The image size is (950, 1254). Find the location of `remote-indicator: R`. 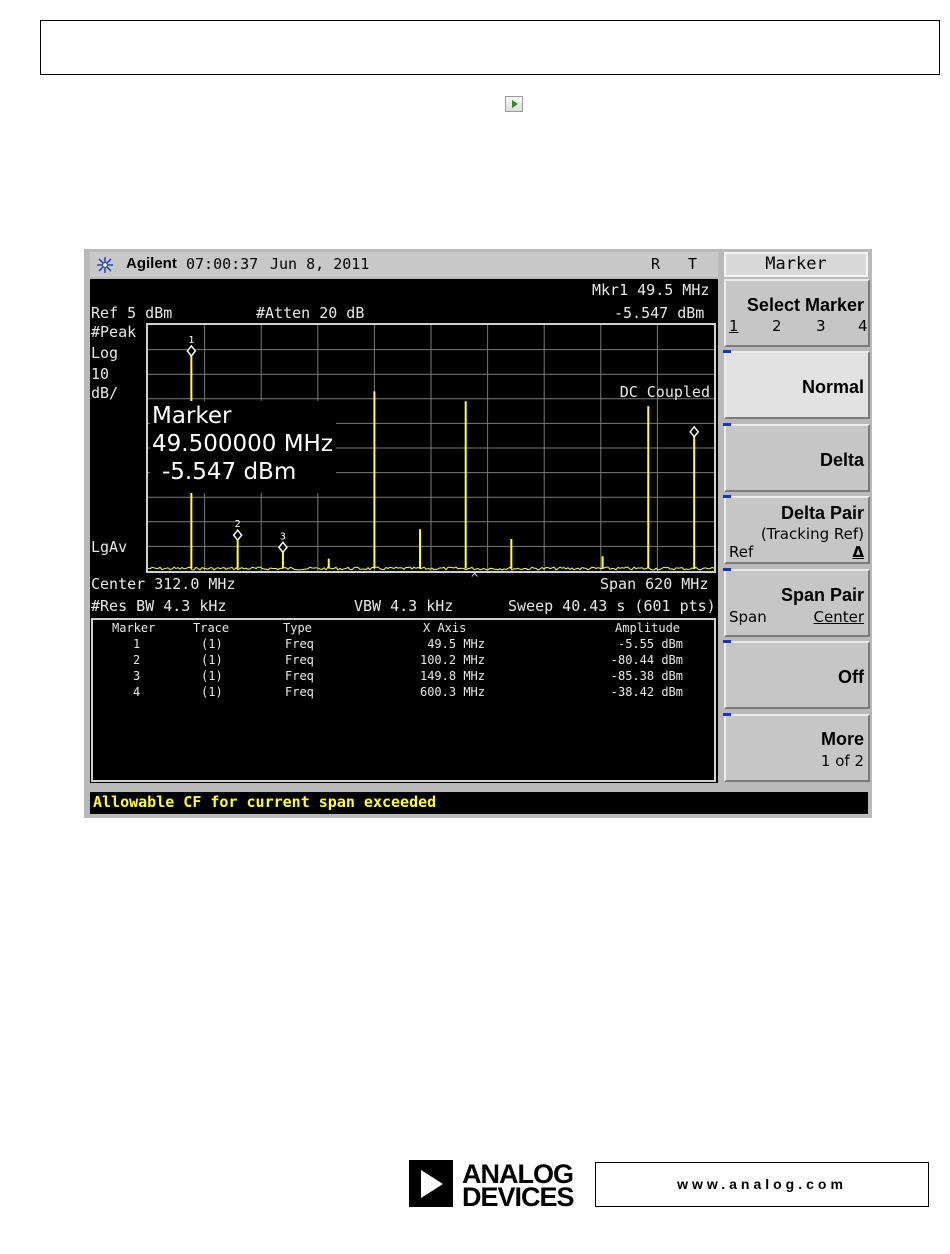

remote-indicator: R is located at coordinates (656, 264).